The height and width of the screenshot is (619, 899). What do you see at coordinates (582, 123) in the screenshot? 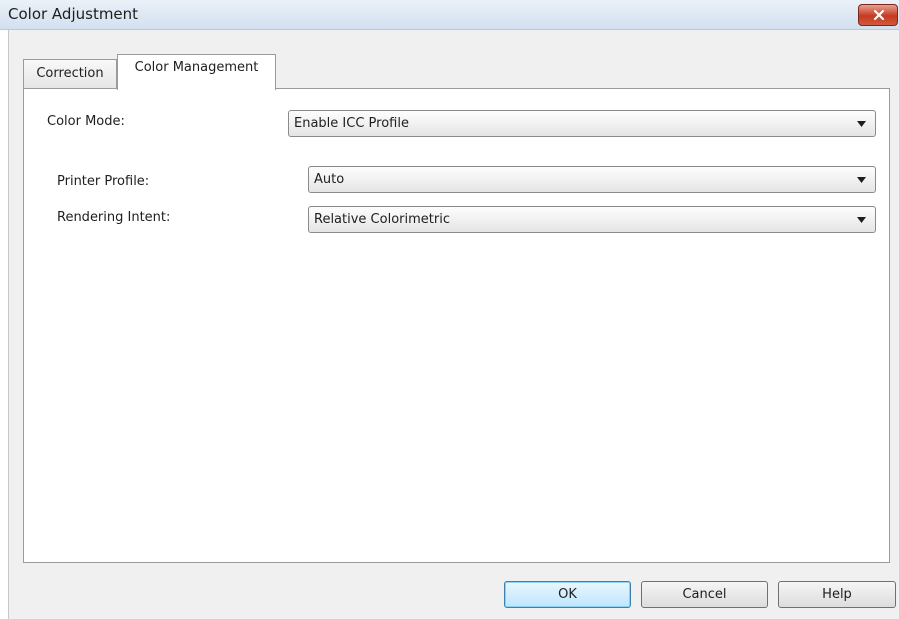
I see `color-mode-select: Enable ICC Profile` at bounding box center [582, 123].